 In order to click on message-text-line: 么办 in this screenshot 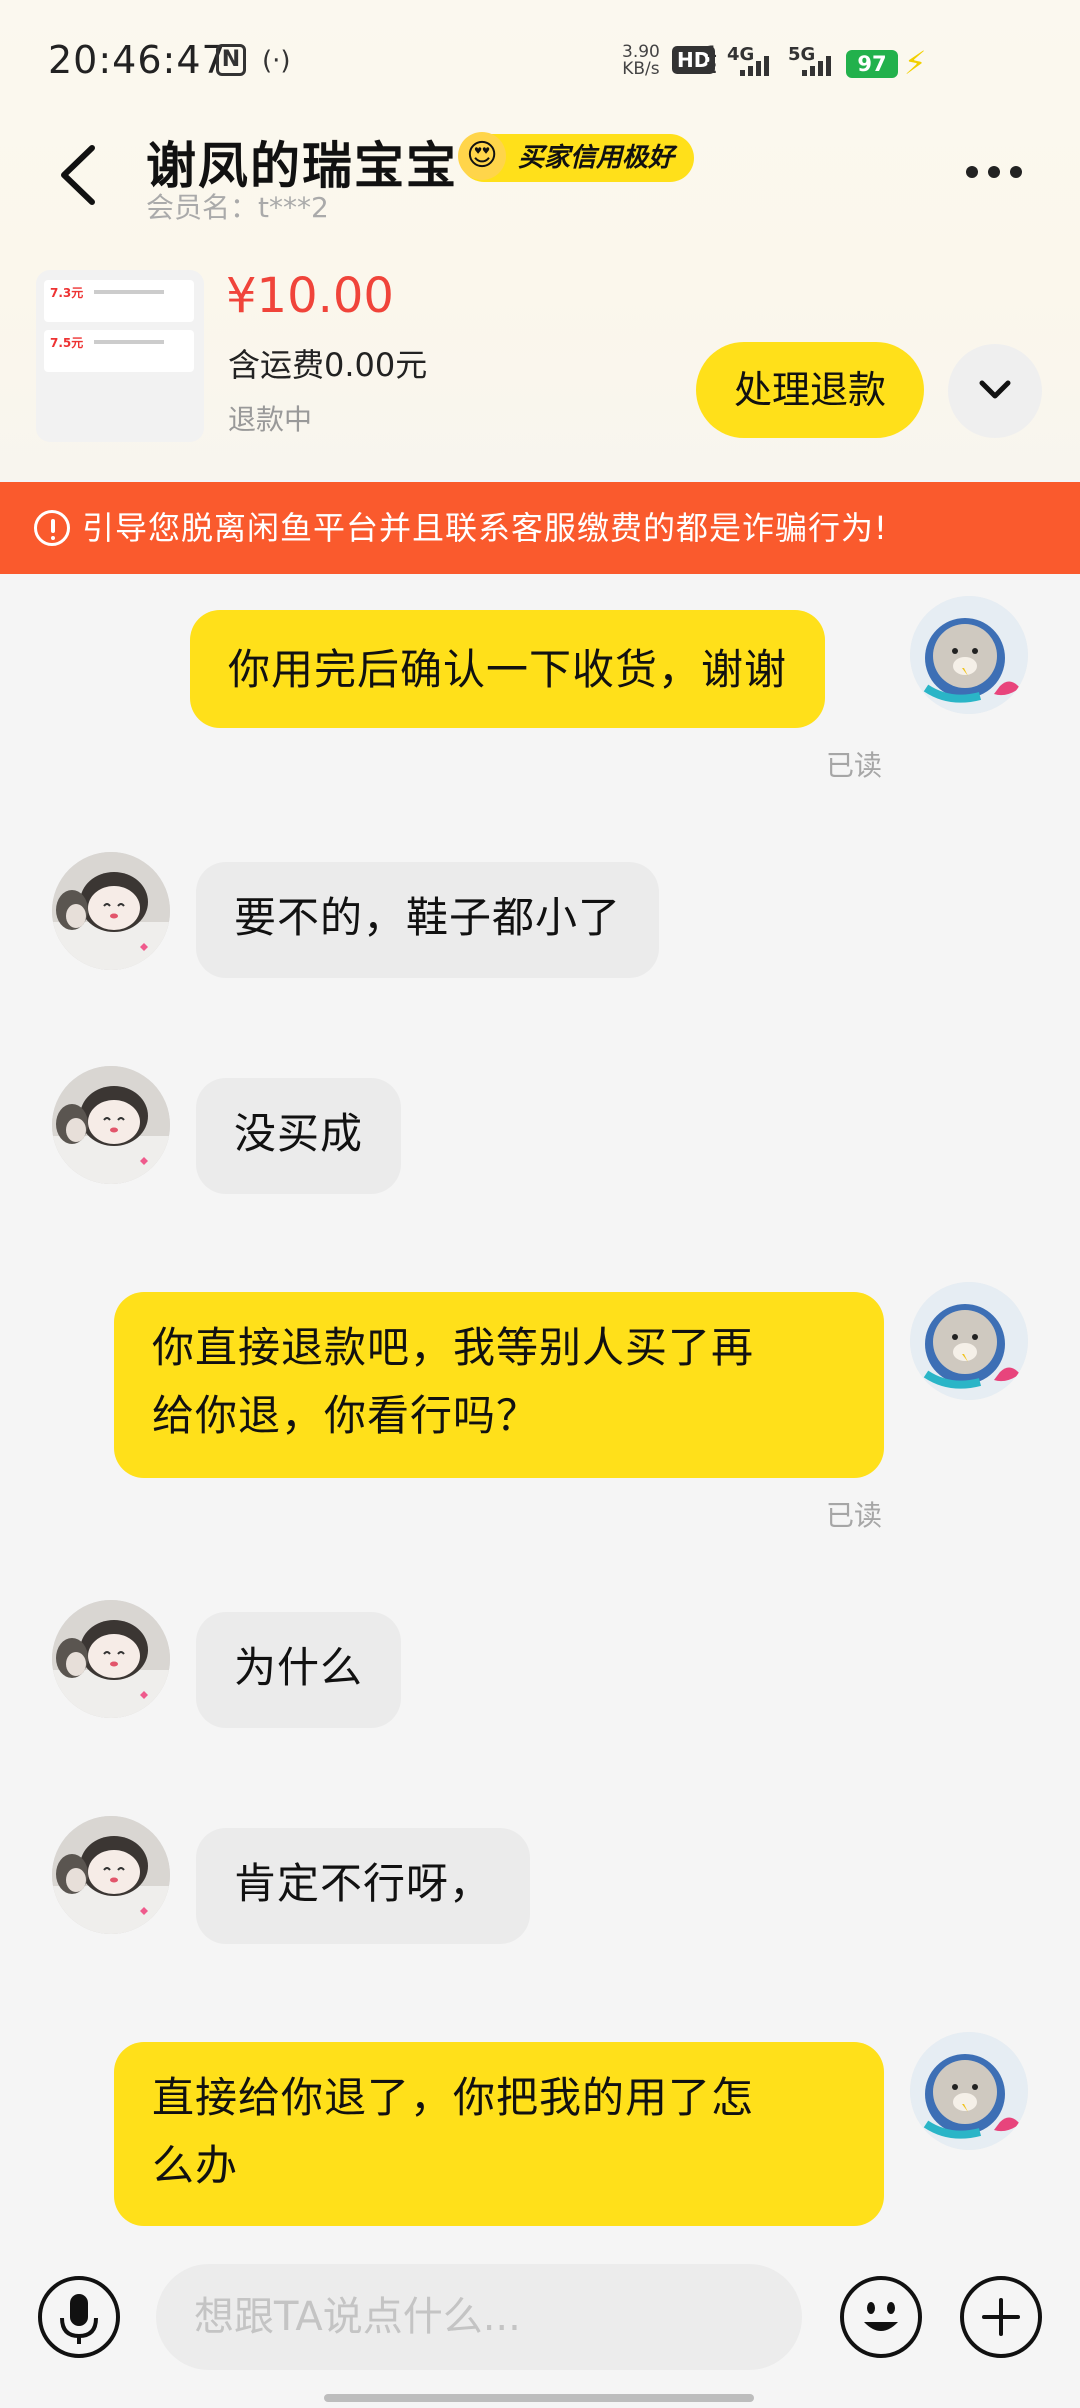, I will do `click(195, 2165)`.